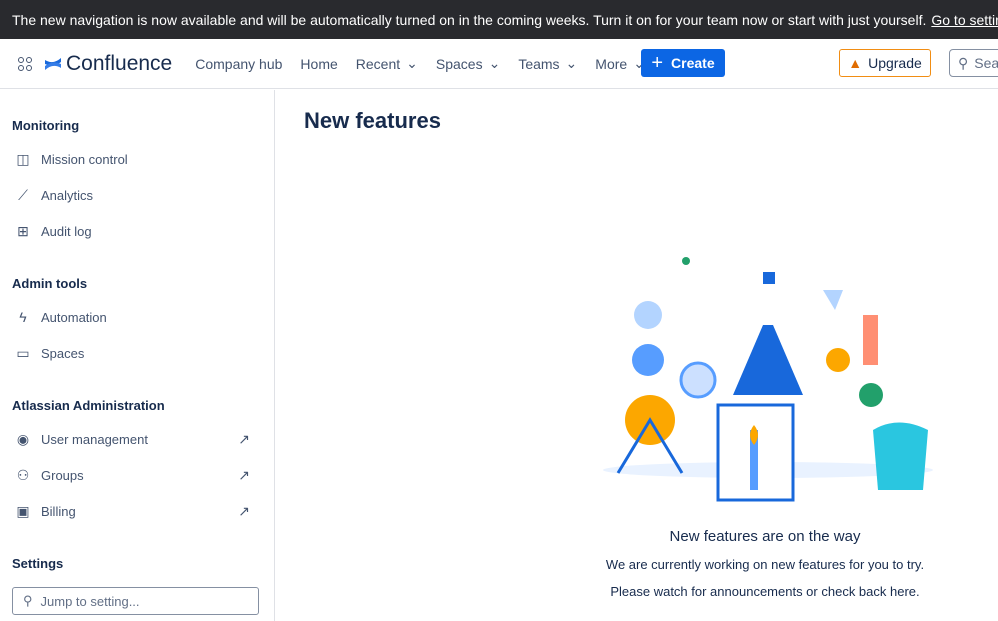  I want to click on nav-company-hub: Company hub, so click(238, 63).